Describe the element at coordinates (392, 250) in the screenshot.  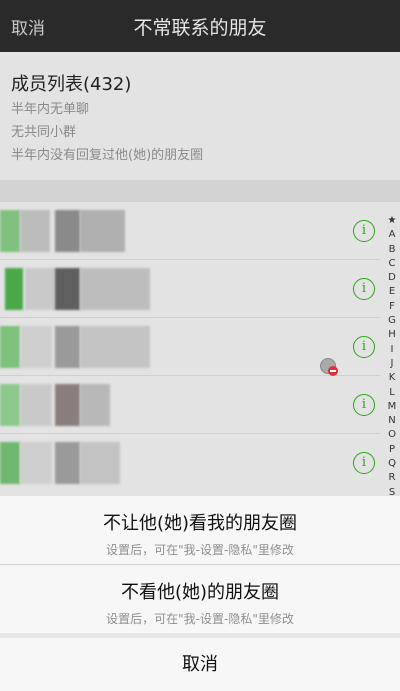
I see `index-letter: B` at that location.